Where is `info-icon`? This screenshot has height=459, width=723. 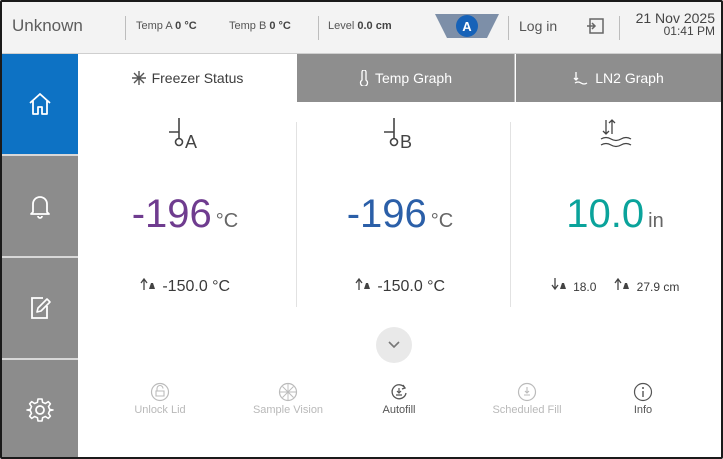
info-icon is located at coordinates (643, 392).